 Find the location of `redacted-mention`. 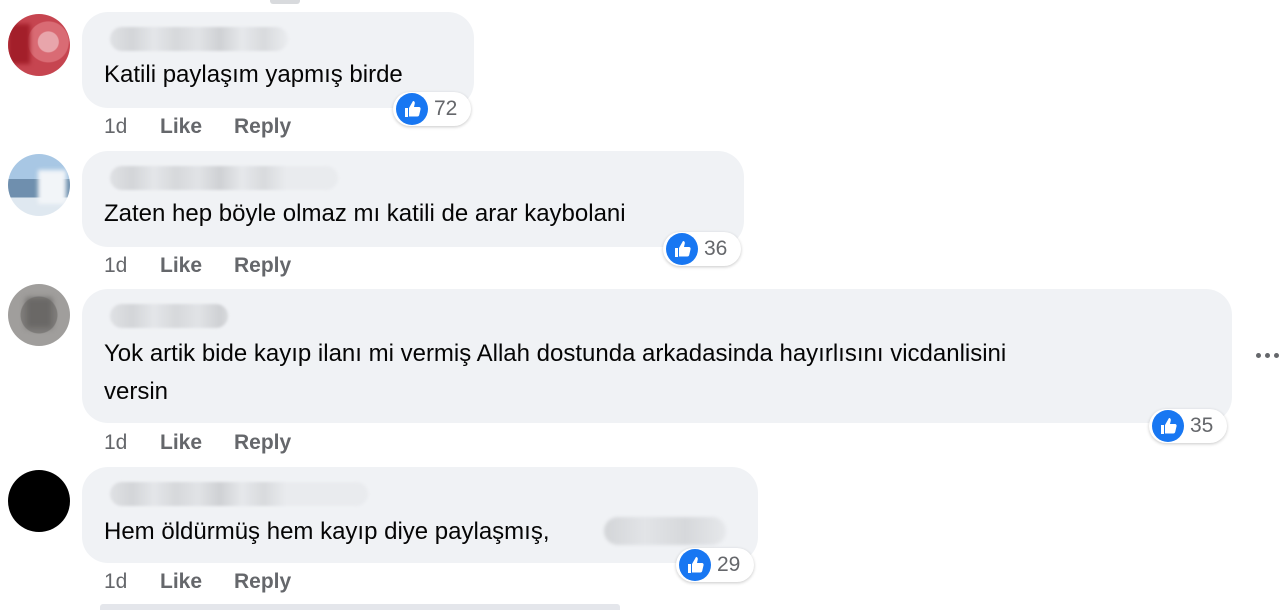

redacted-mention is located at coordinates (665, 531).